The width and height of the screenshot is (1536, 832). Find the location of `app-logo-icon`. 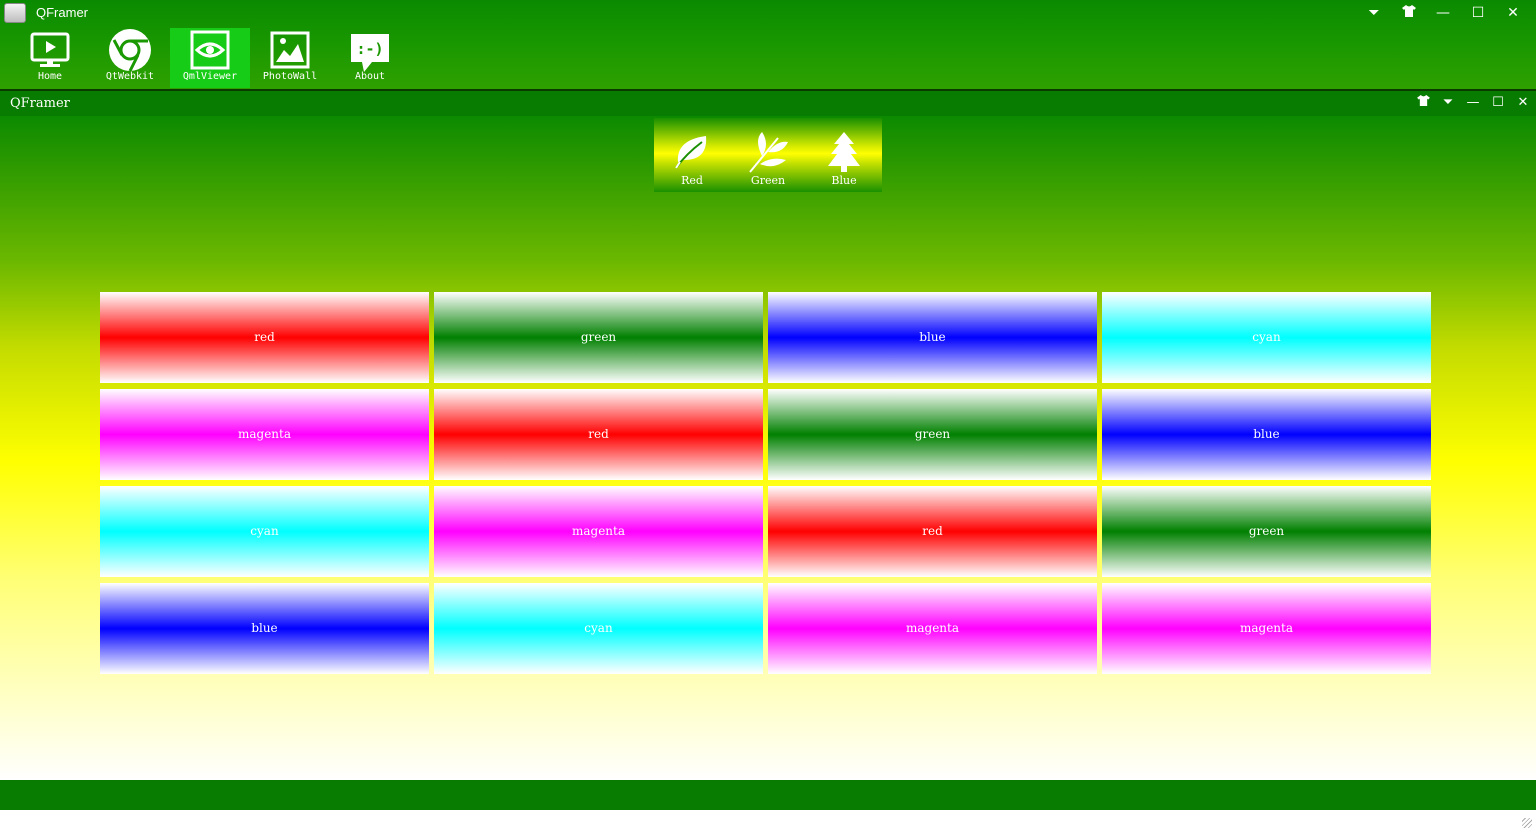

app-logo-icon is located at coordinates (15, 13).